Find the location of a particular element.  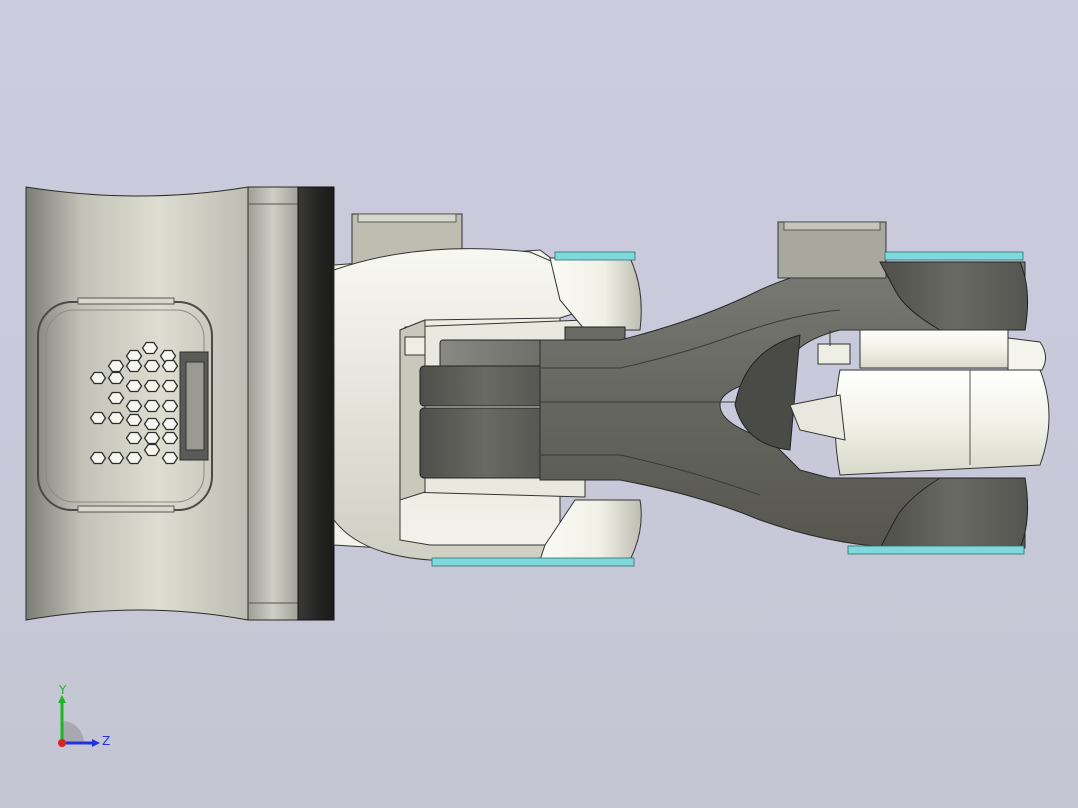

z-axis-arrowhead is located at coordinates (96, 743).